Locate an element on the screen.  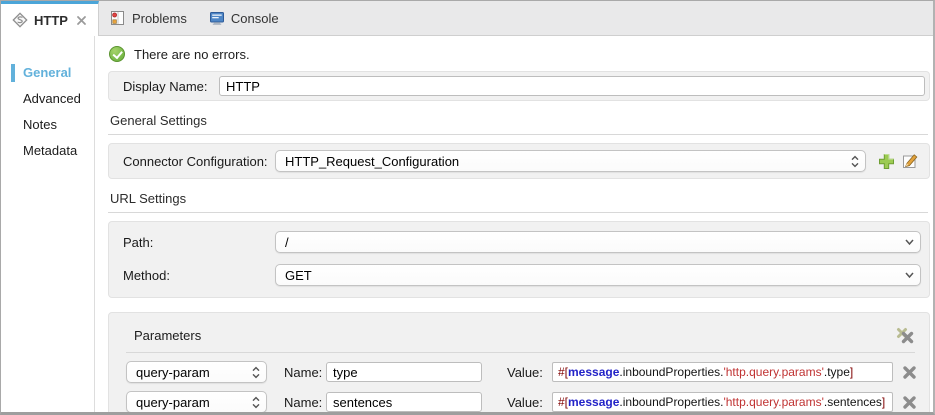
edit-configuration-icon is located at coordinates (910, 161).